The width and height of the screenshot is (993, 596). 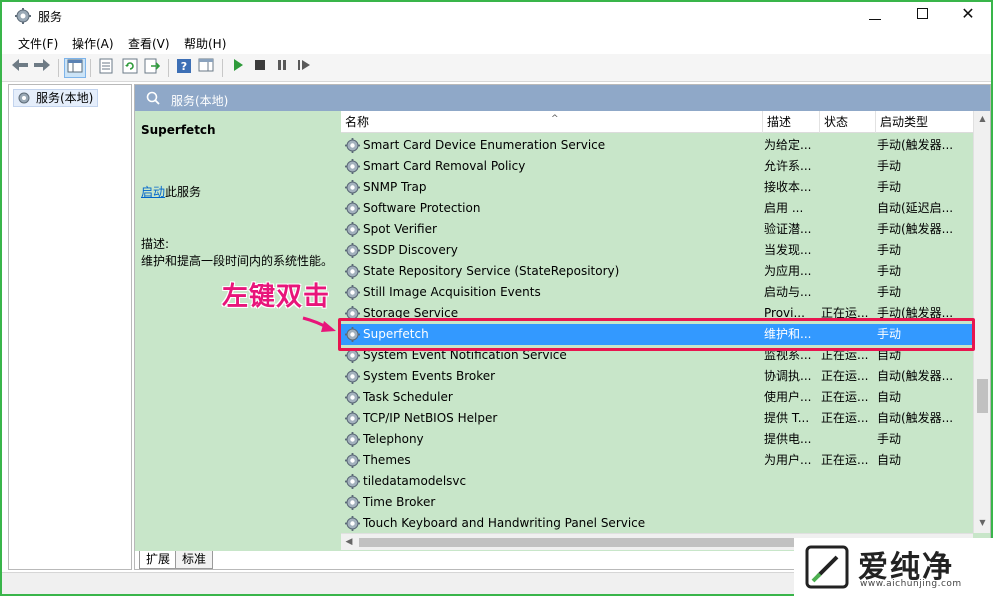 I want to click on properties-button, so click(x=106, y=68).